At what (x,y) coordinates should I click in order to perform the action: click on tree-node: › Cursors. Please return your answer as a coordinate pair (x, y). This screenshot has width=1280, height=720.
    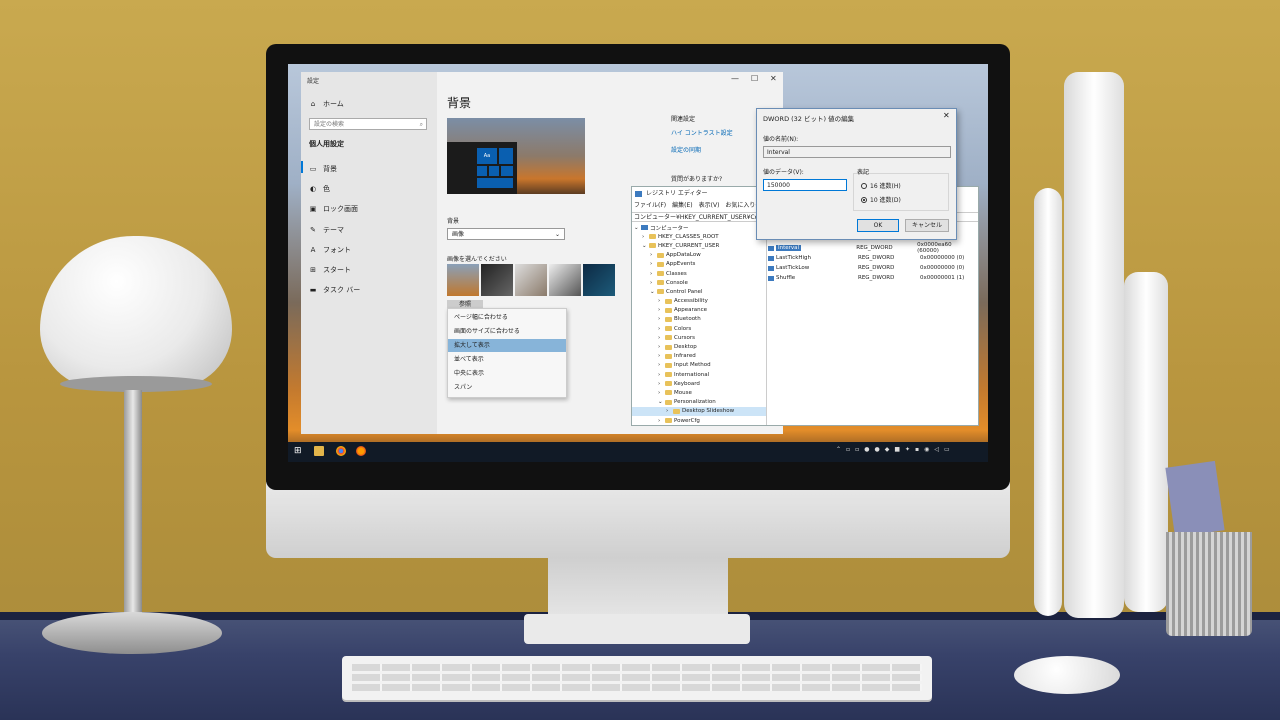
    Looking at the image, I should click on (699, 337).